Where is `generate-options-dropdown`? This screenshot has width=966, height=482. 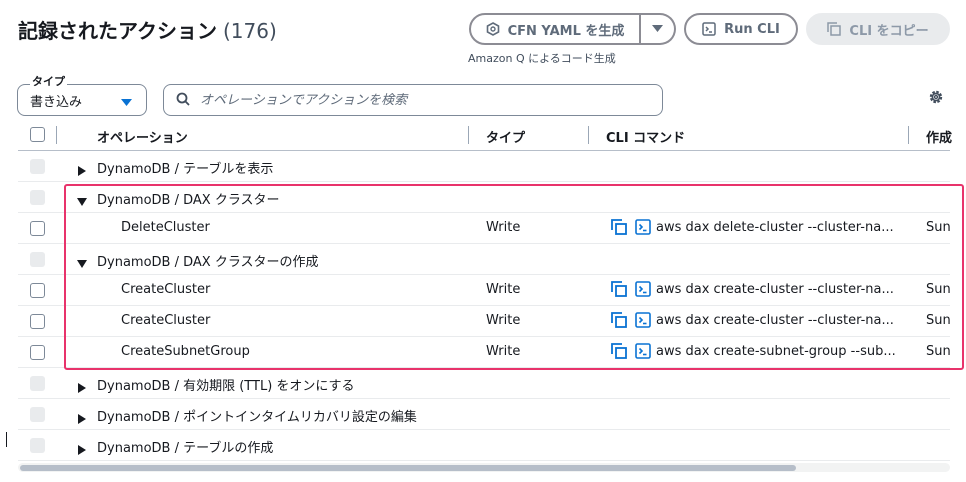
generate-options-dropdown is located at coordinates (658, 29).